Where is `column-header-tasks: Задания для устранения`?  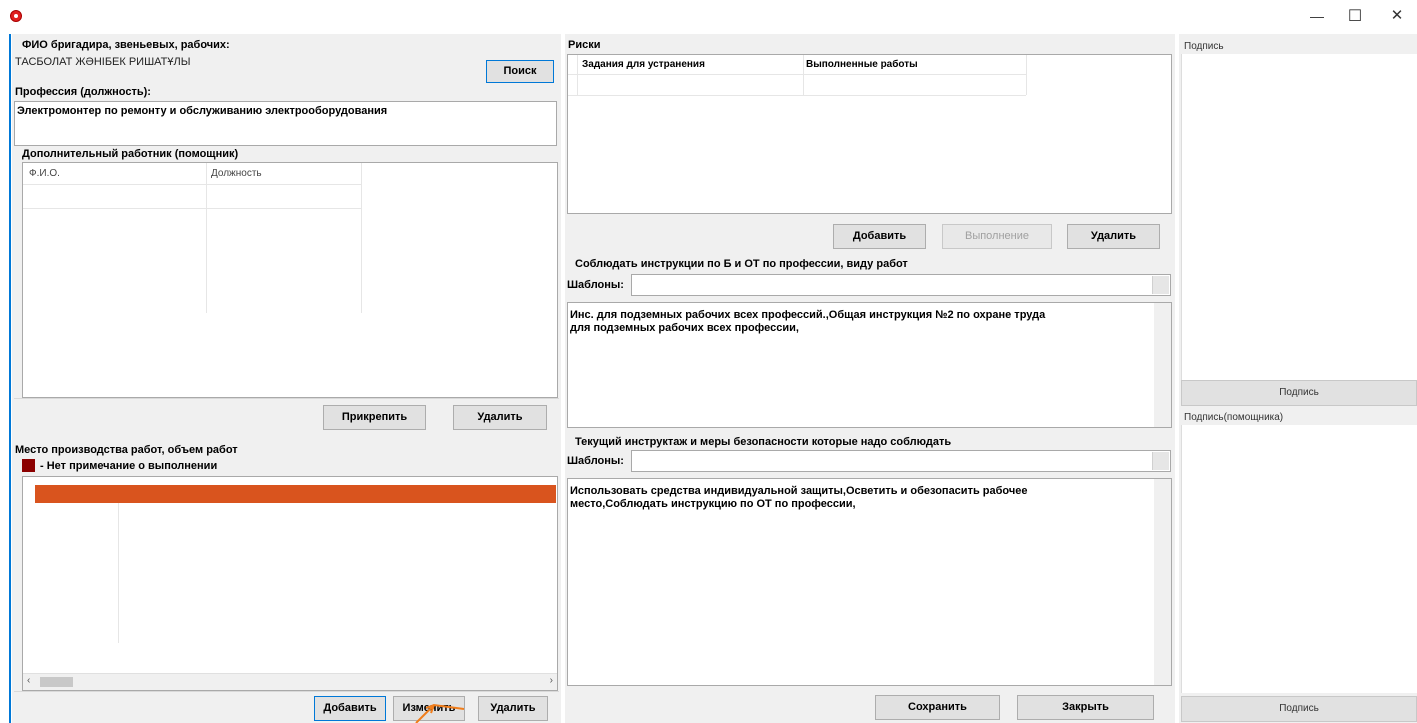
column-header-tasks: Задания для устранения is located at coordinates (643, 64).